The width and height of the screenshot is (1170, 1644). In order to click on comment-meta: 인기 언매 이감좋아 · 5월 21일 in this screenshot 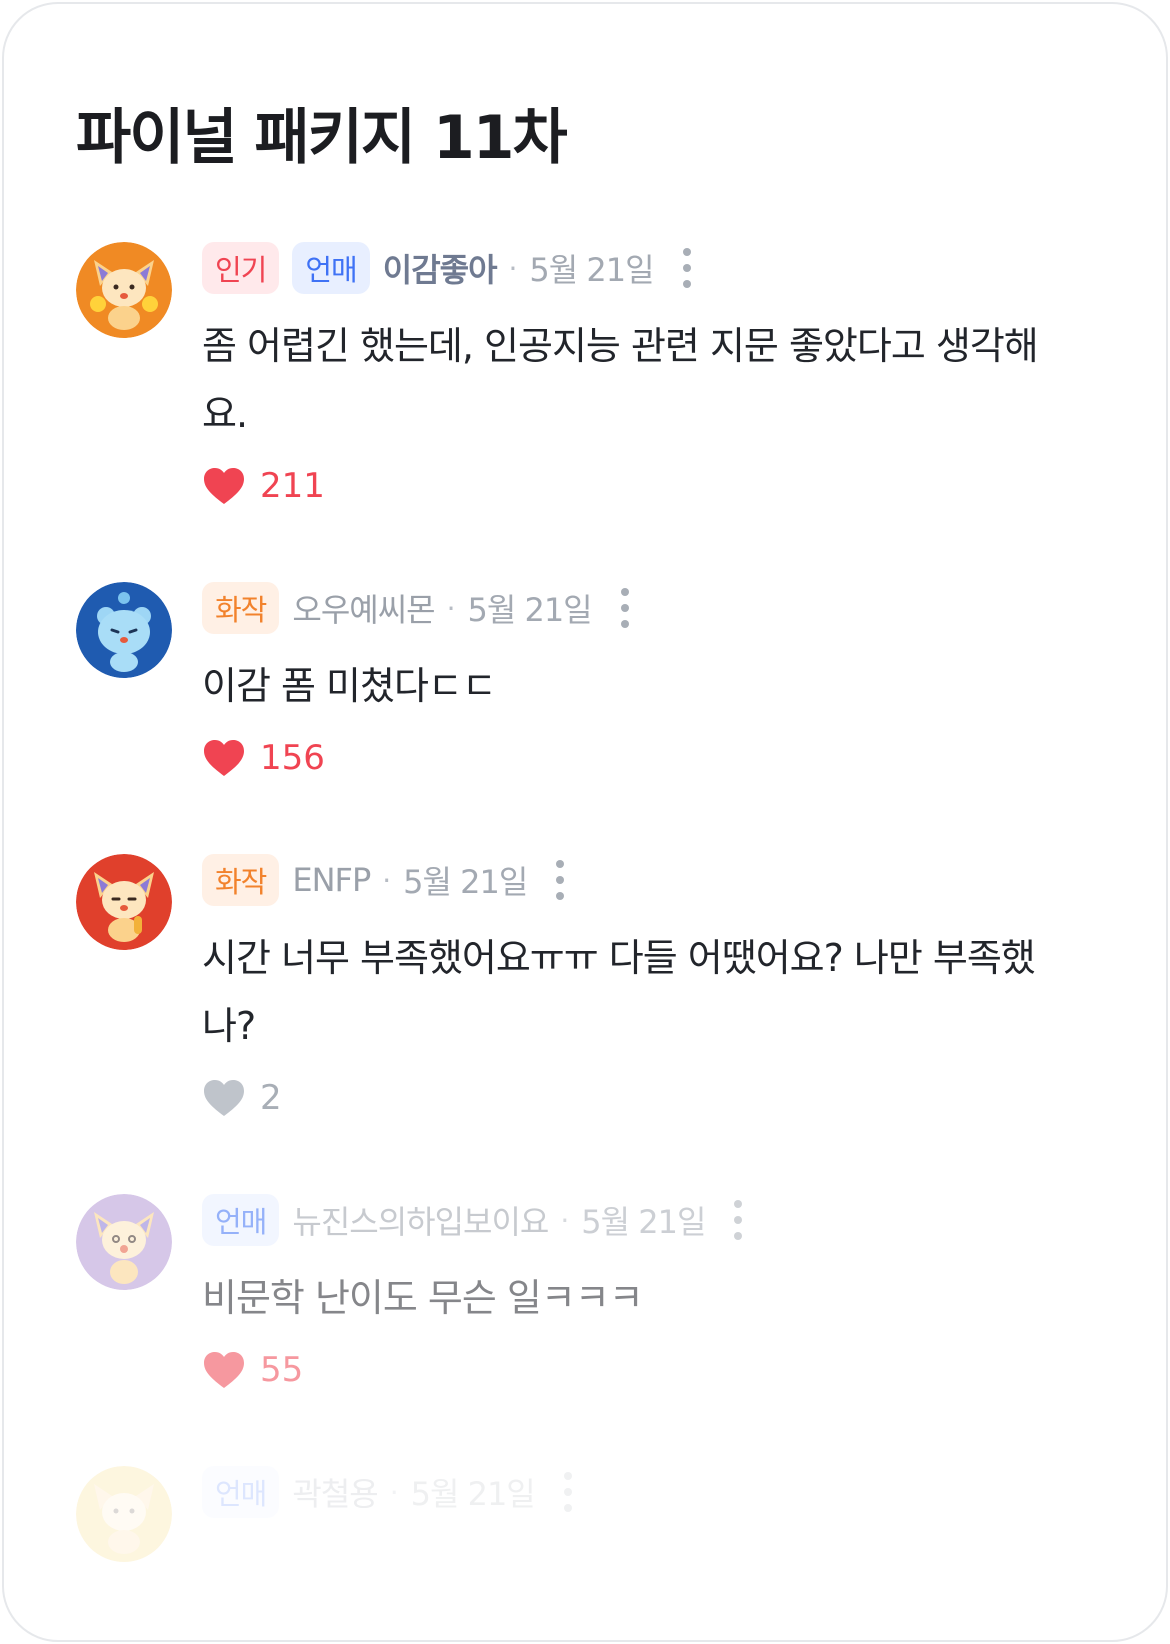, I will do `click(642, 268)`.